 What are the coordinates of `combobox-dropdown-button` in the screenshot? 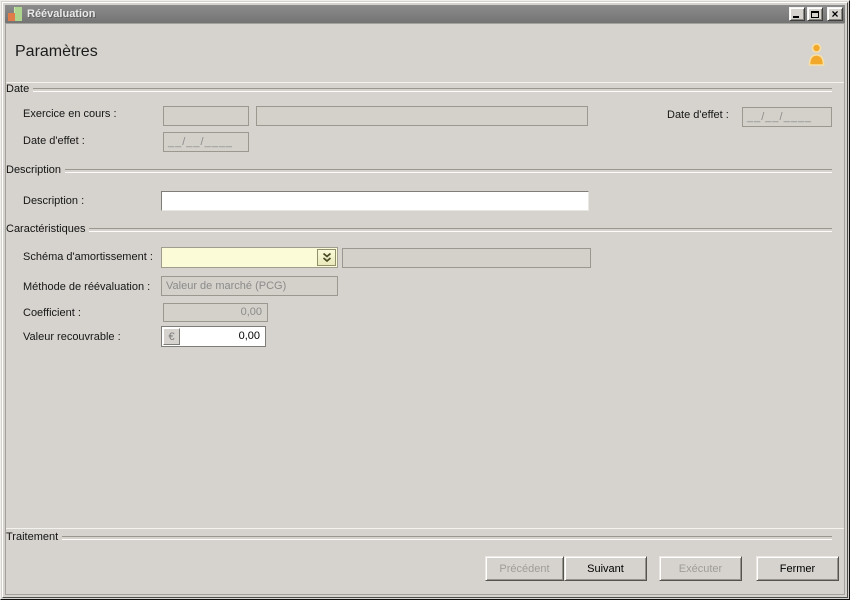 It's located at (326, 257).